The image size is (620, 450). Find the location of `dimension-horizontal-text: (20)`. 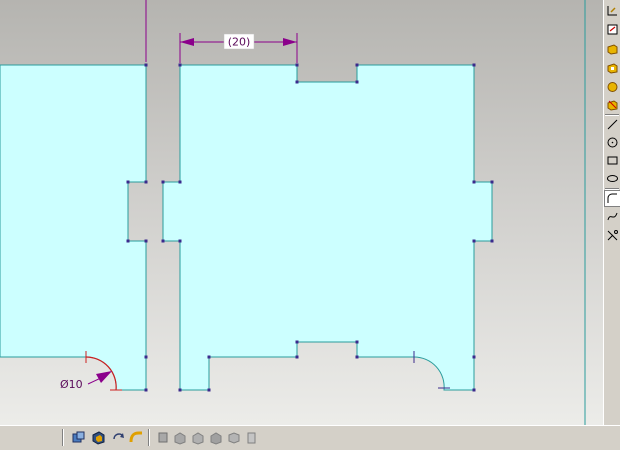

dimension-horizontal-text: (20) is located at coordinates (239, 42).